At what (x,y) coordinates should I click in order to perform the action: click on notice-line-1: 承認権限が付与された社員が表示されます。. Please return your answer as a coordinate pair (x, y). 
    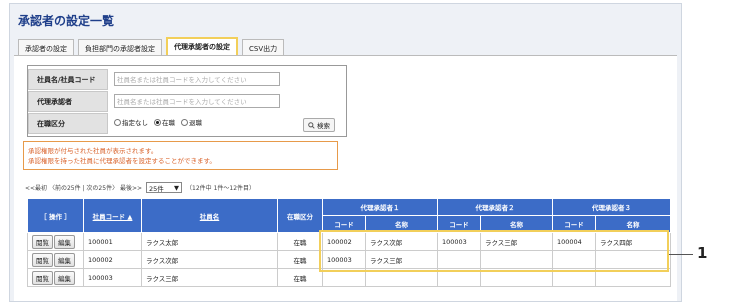
    Looking at the image, I should click on (93, 151).